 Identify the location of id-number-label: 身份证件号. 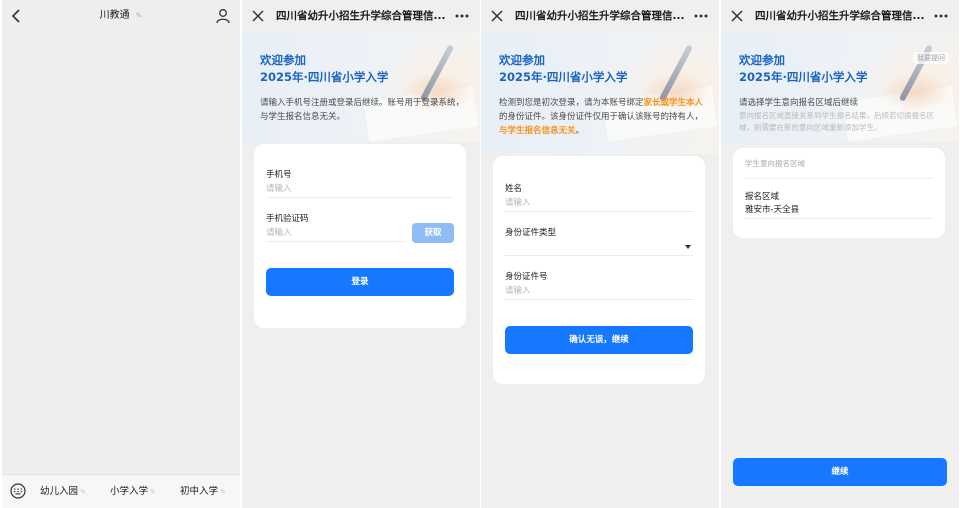
(526, 277).